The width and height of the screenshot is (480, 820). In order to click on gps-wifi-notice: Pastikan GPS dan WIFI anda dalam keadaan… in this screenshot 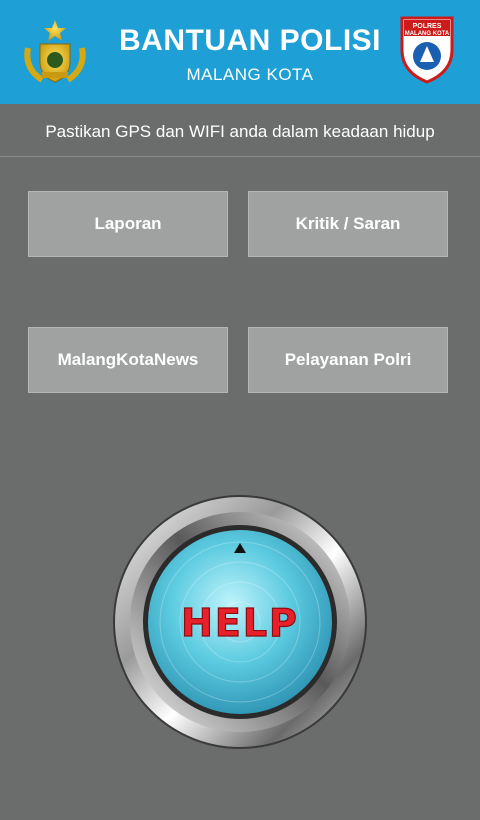, I will do `click(240, 131)`.